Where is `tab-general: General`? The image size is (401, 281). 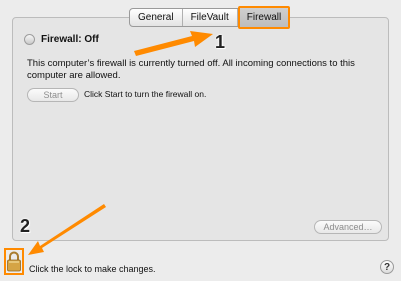 tab-general: General is located at coordinates (156, 17).